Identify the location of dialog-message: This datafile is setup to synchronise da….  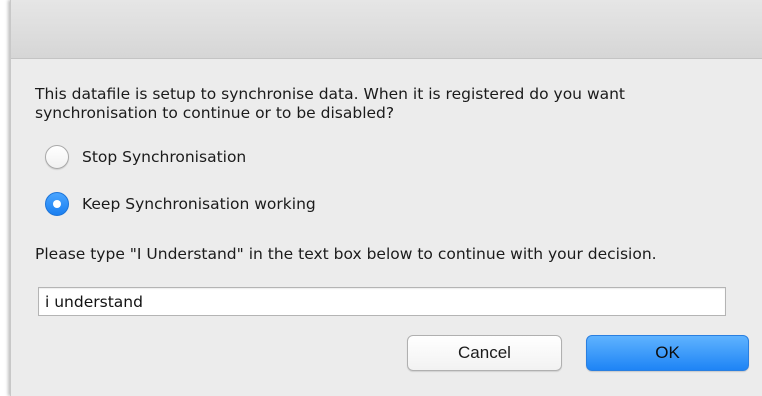
(330, 103).